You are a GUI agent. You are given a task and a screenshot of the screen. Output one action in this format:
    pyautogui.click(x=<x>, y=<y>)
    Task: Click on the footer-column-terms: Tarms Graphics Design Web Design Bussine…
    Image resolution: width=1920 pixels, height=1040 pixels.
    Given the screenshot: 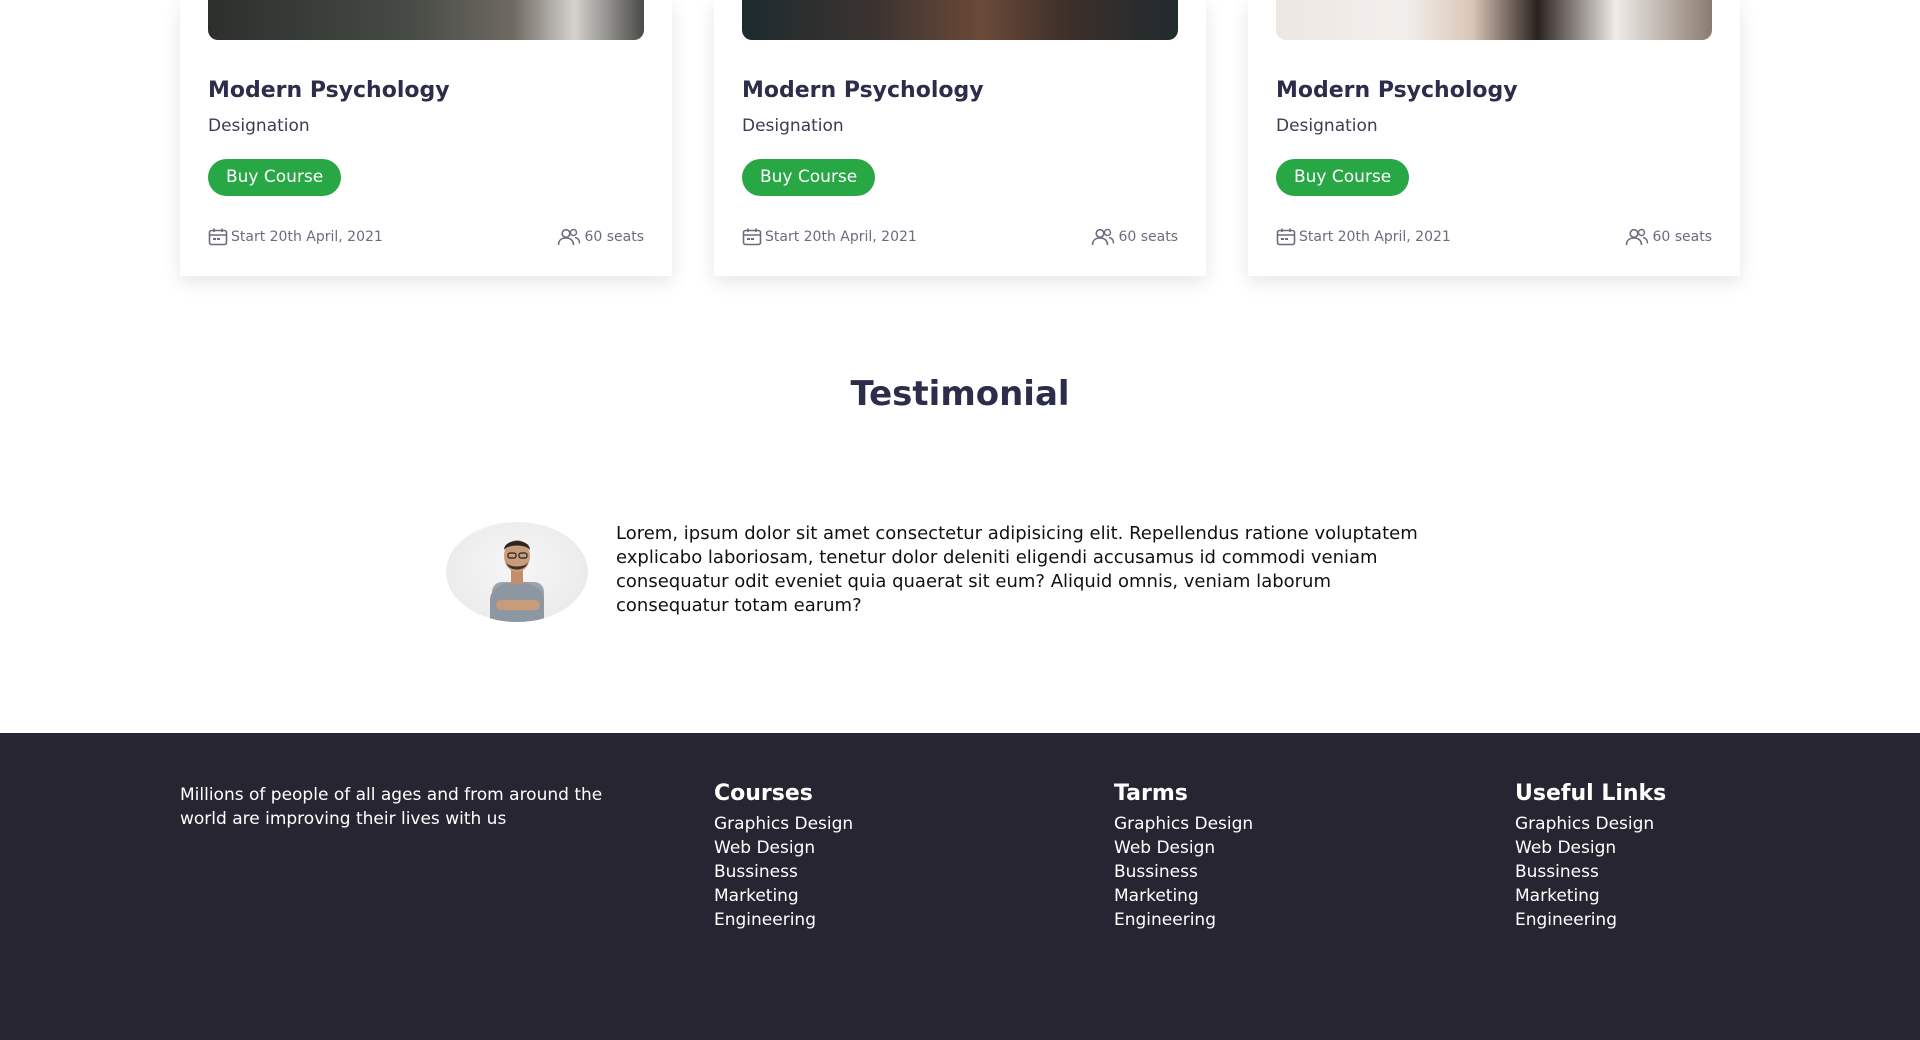 What is the action you would take?
    pyautogui.click(x=1183, y=856)
    